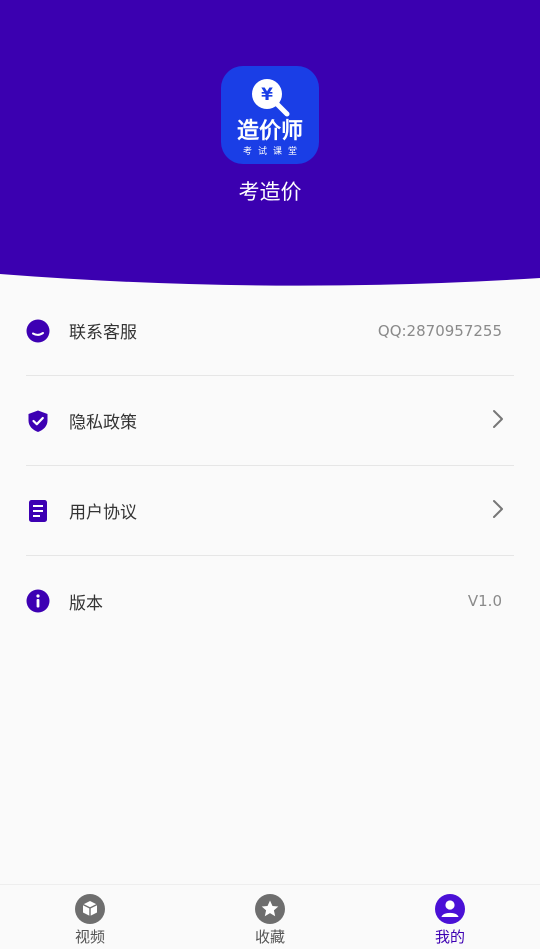 The image size is (540, 949). I want to click on logo-currency-symbol: ¥, so click(267, 95).